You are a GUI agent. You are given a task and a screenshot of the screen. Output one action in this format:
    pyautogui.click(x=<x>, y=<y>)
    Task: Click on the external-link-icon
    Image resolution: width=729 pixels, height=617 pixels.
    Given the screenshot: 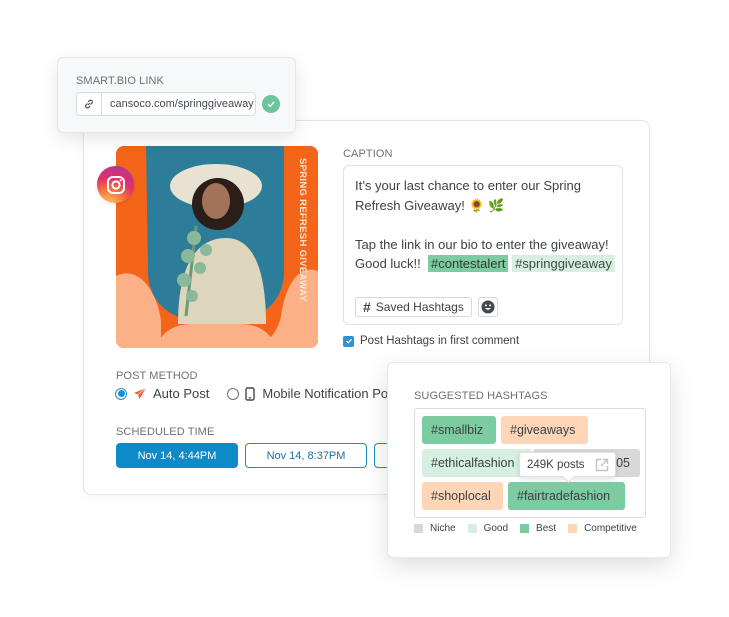 What is the action you would take?
    pyautogui.click(x=602, y=465)
    